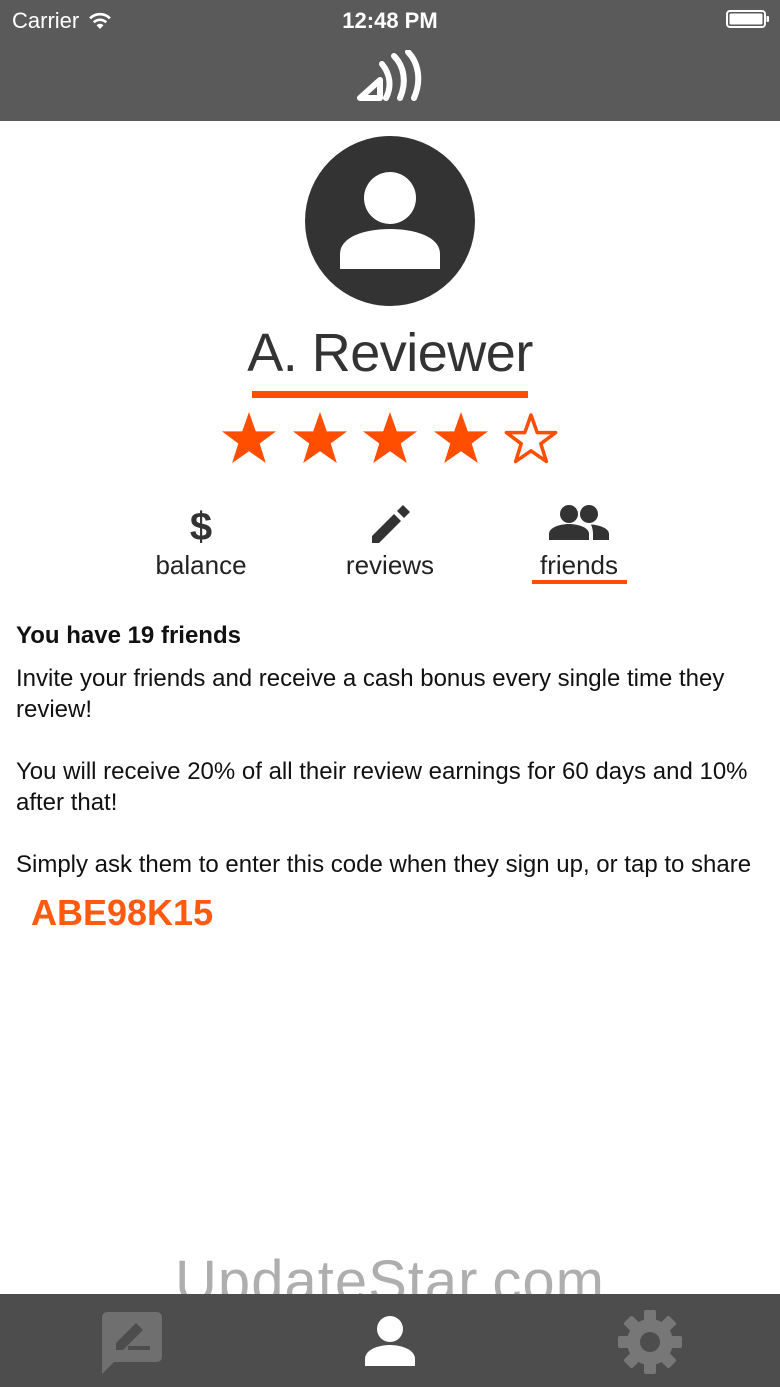 This screenshot has width=780, height=1387. What do you see at coordinates (390, 545) in the screenshot?
I see `tab-reviews: reviews` at bounding box center [390, 545].